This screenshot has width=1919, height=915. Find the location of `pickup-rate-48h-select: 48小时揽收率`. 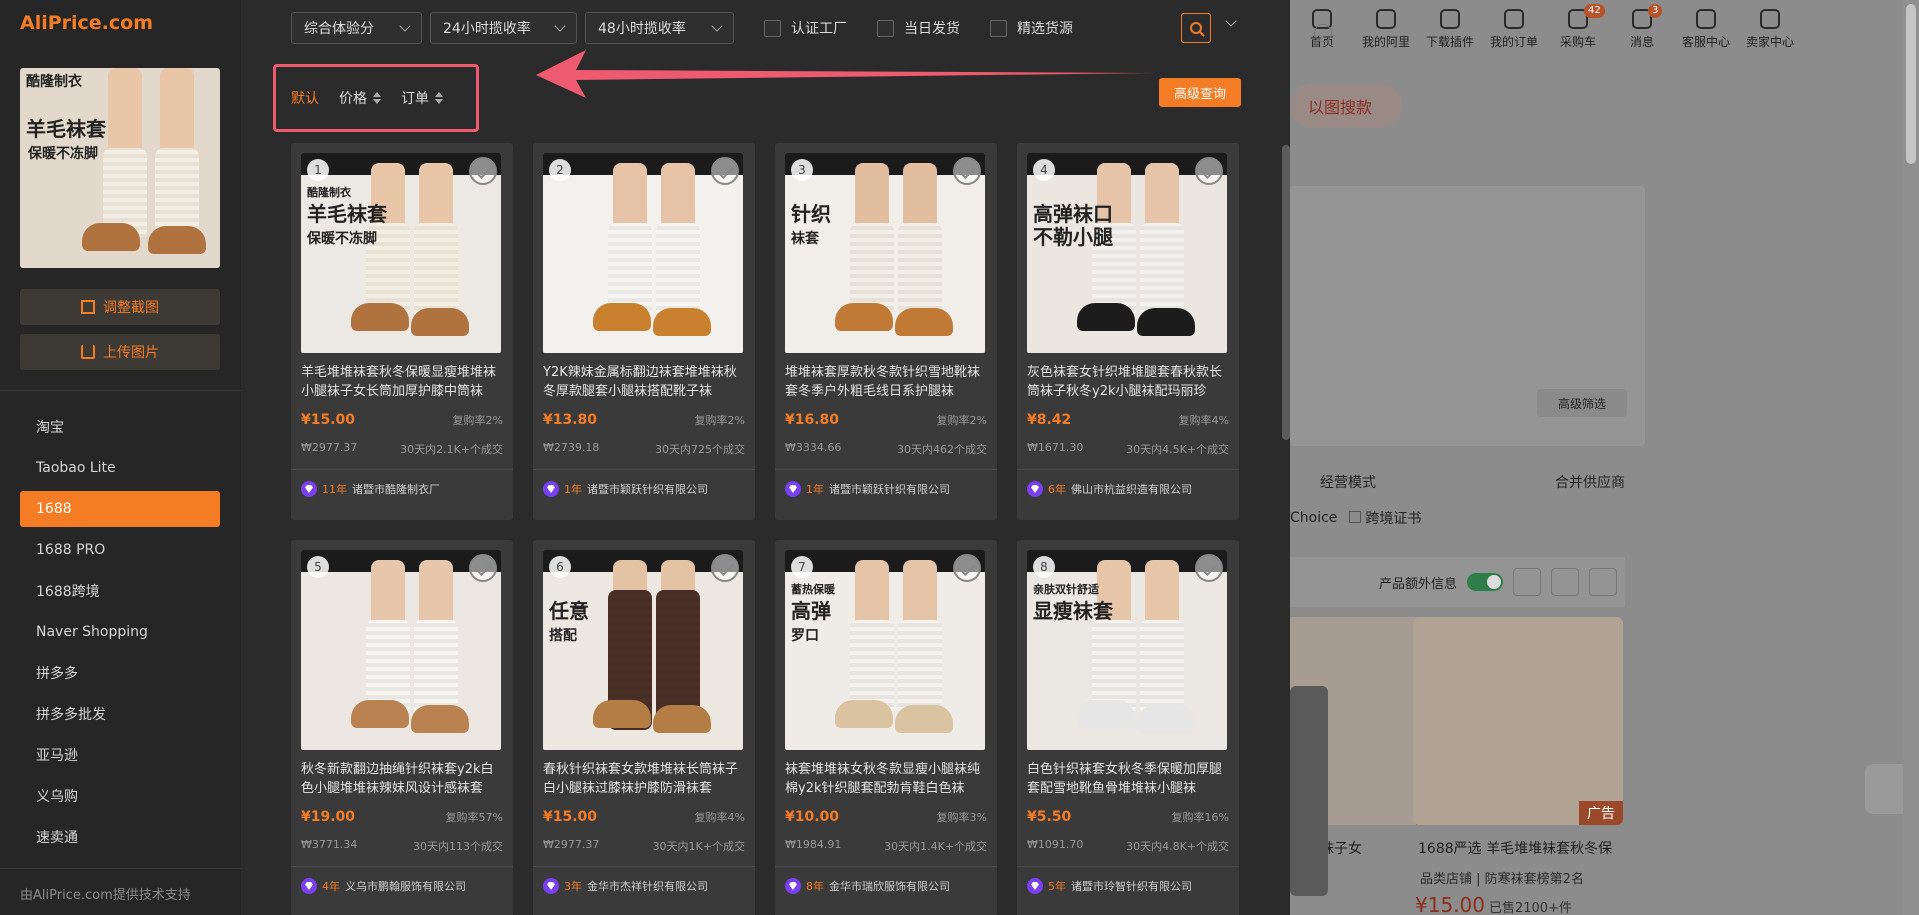

pickup-rate-48h-select: 48小时揽收率 is located at coordinates (659, 28).